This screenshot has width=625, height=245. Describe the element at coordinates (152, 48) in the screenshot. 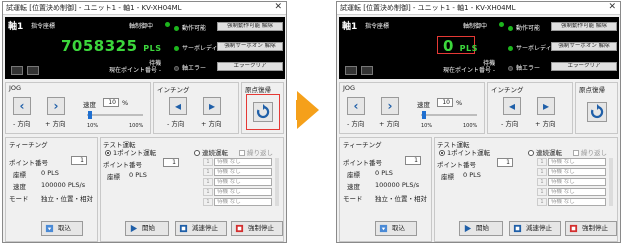

I see `command-unit: PLS` at that location.